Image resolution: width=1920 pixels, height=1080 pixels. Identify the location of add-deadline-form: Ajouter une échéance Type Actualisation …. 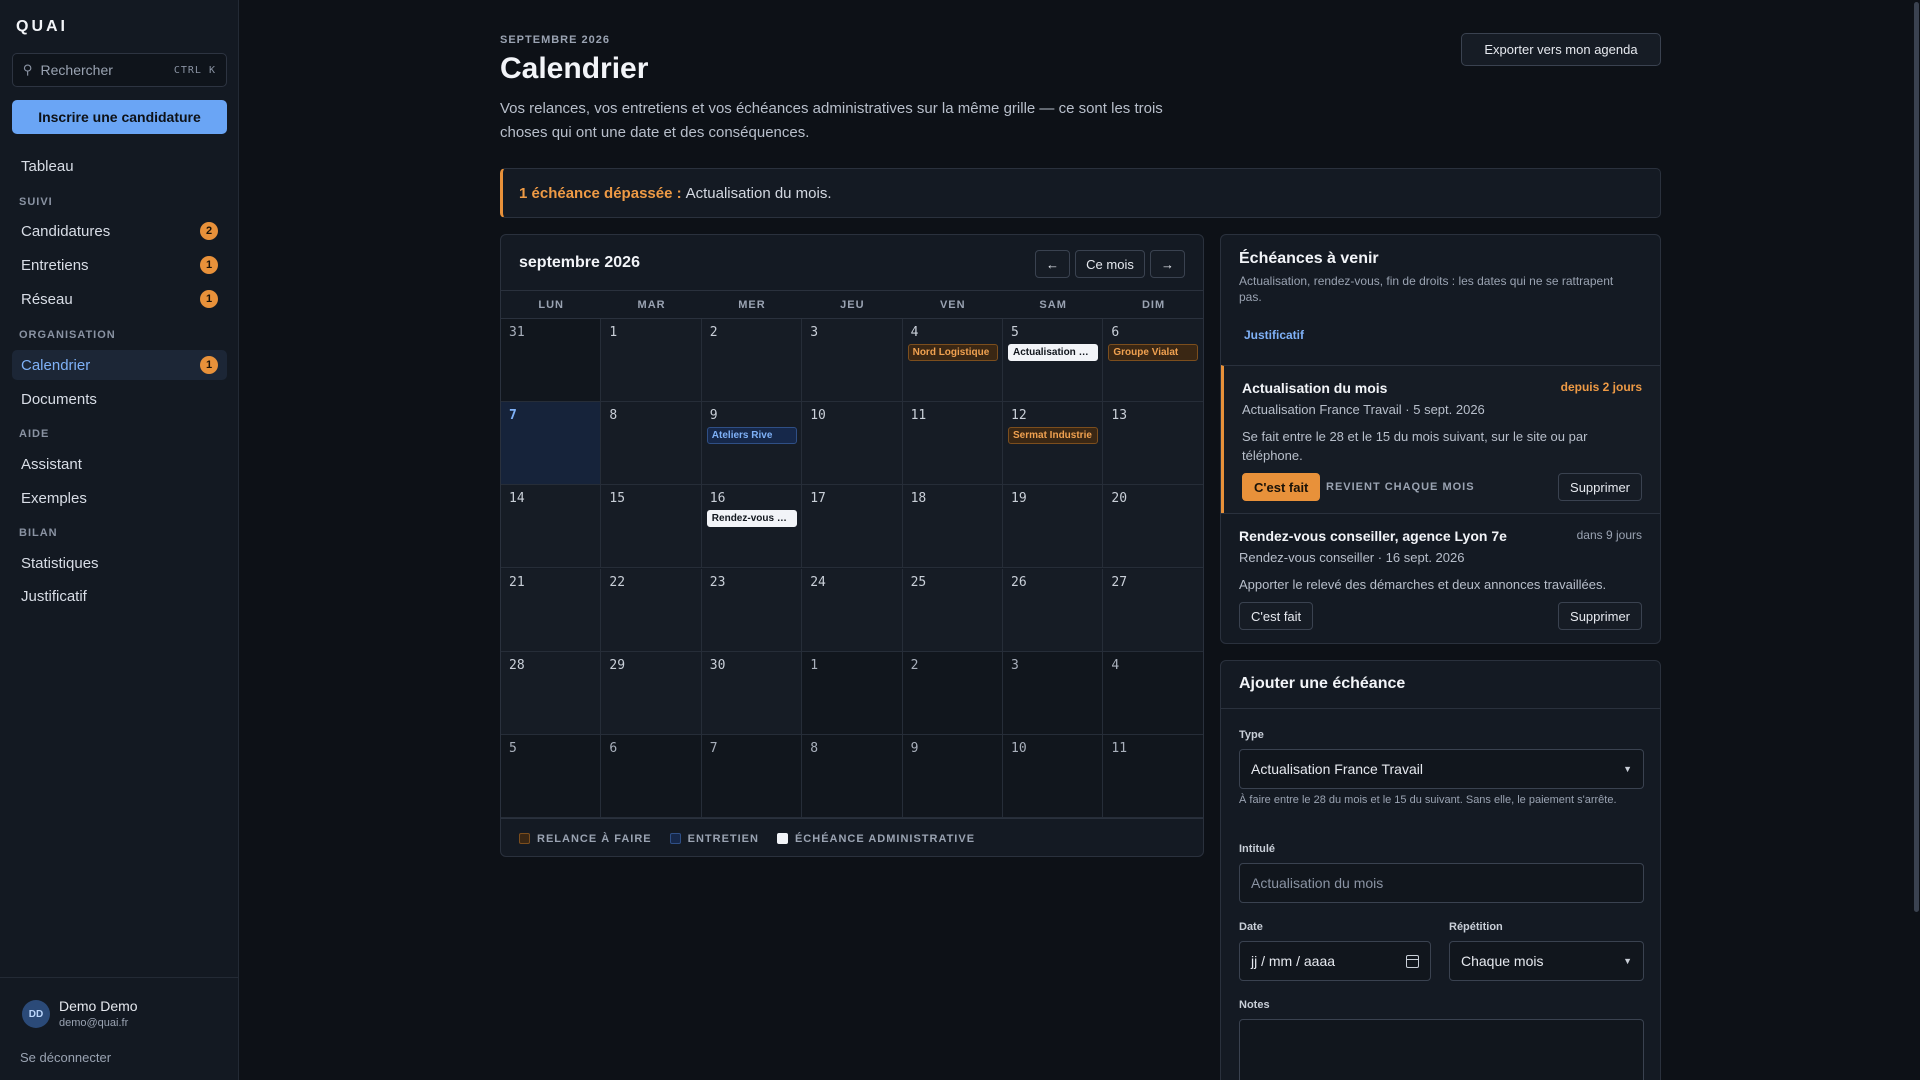
(1440, 870).